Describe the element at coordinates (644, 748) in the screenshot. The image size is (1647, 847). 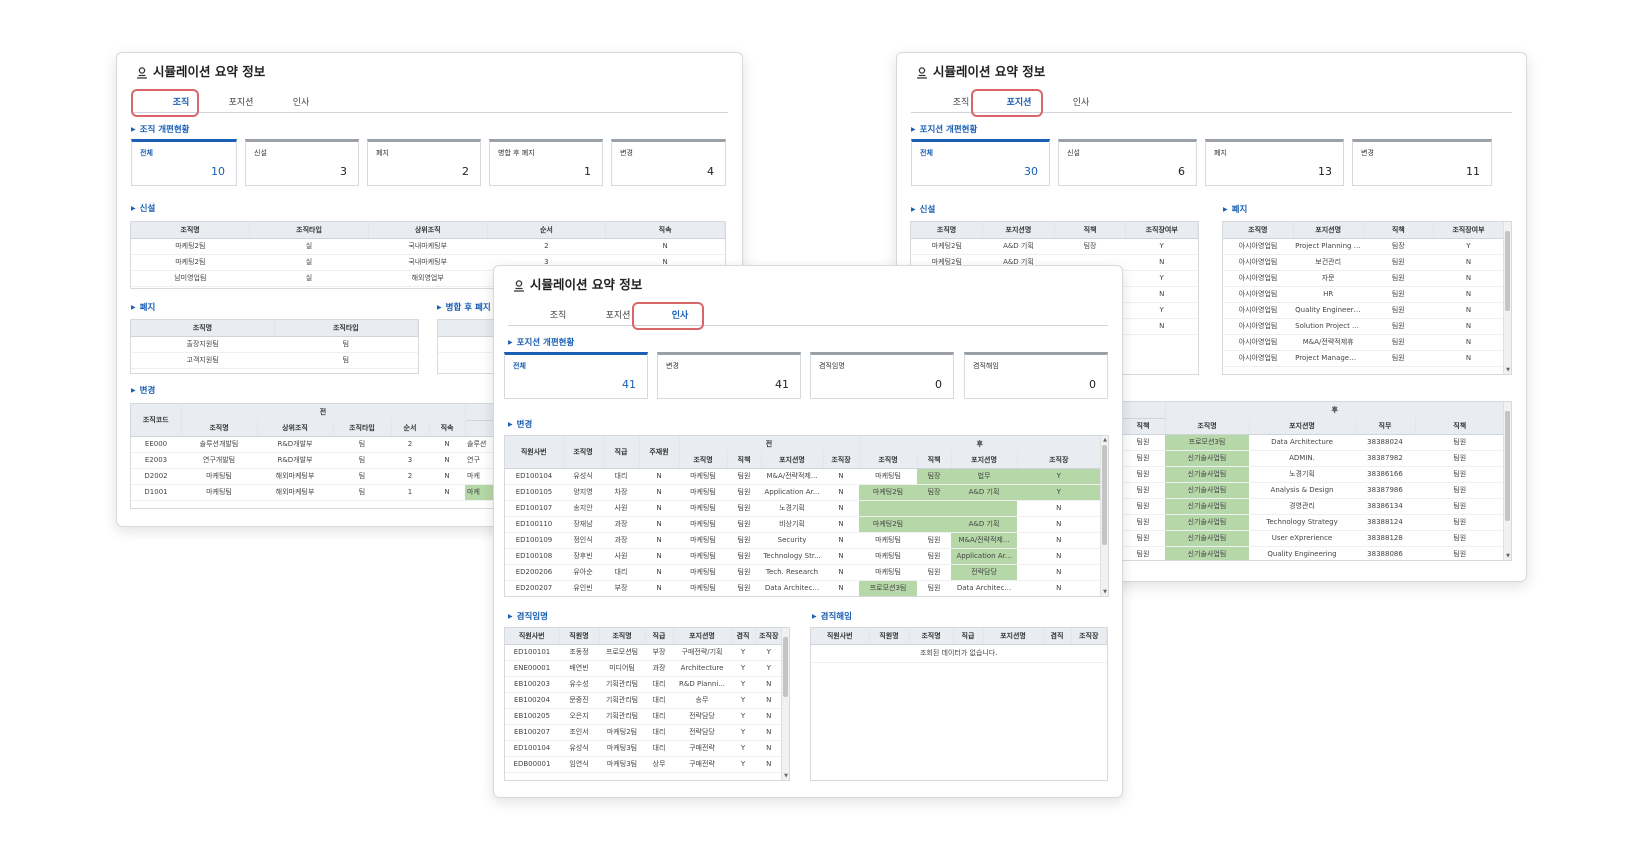
I see `table-row: ED100104 유성식 마케팅3팀 대리 구매전략 Y N` at that location.